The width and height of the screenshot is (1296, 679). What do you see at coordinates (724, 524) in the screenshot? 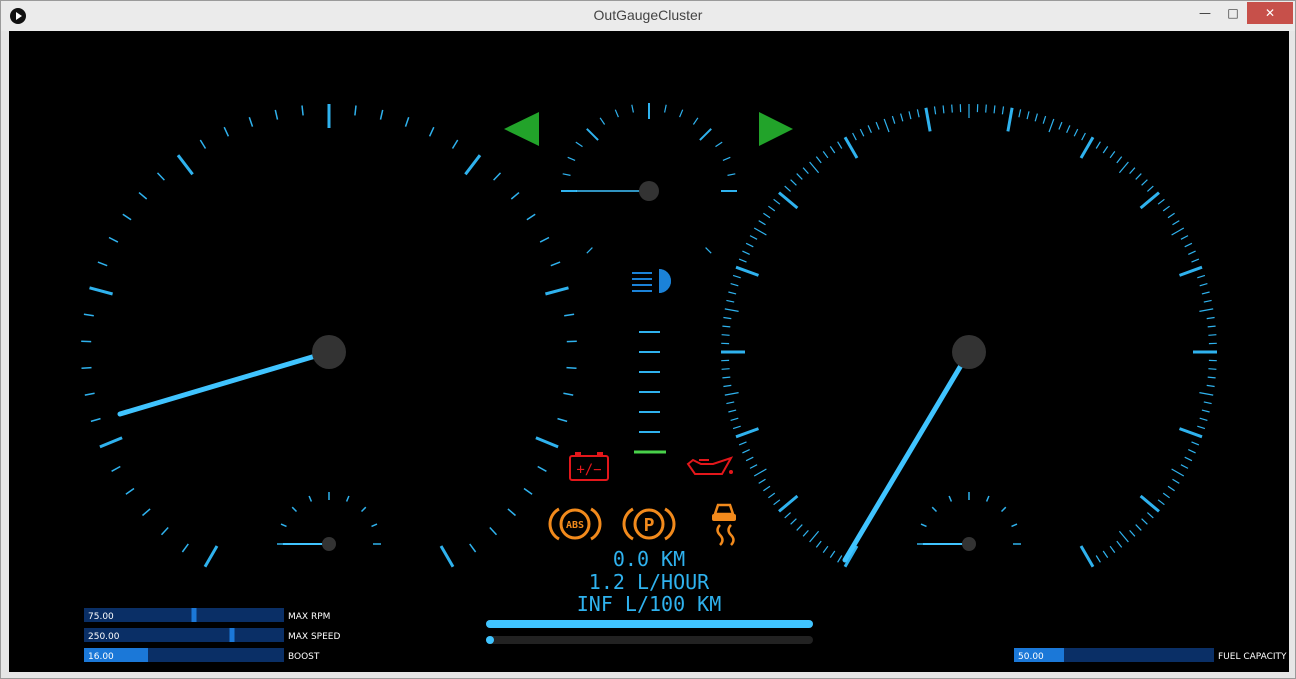
I see `traction-control-icon` at bounding box center [724, 524].